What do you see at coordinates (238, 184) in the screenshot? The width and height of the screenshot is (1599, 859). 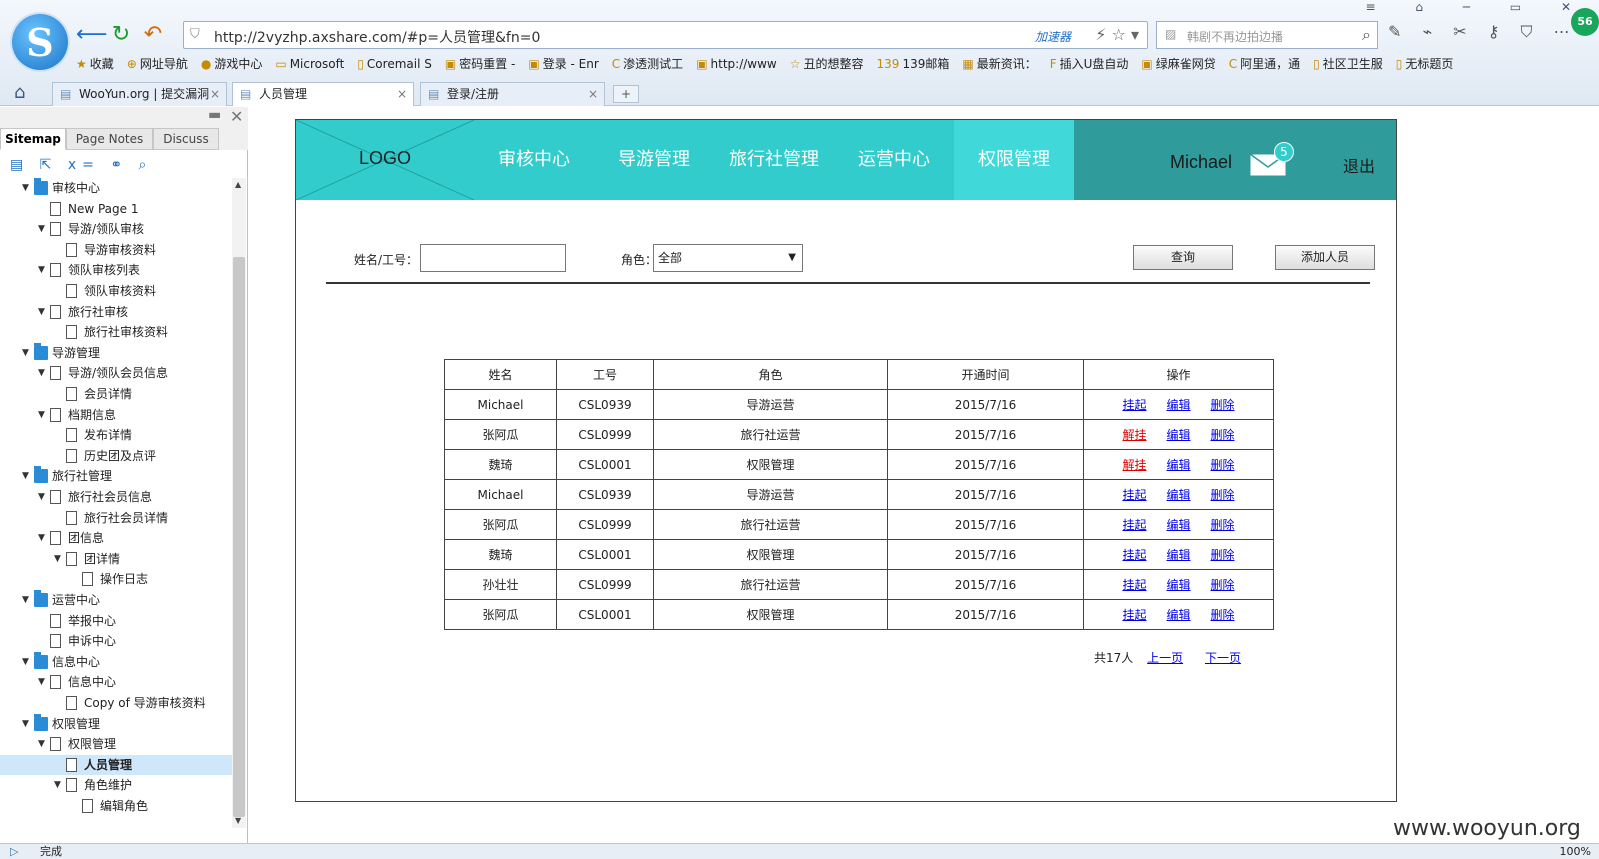 I see `scroll-up-icon: ▲` at bounding box center [238, 184].